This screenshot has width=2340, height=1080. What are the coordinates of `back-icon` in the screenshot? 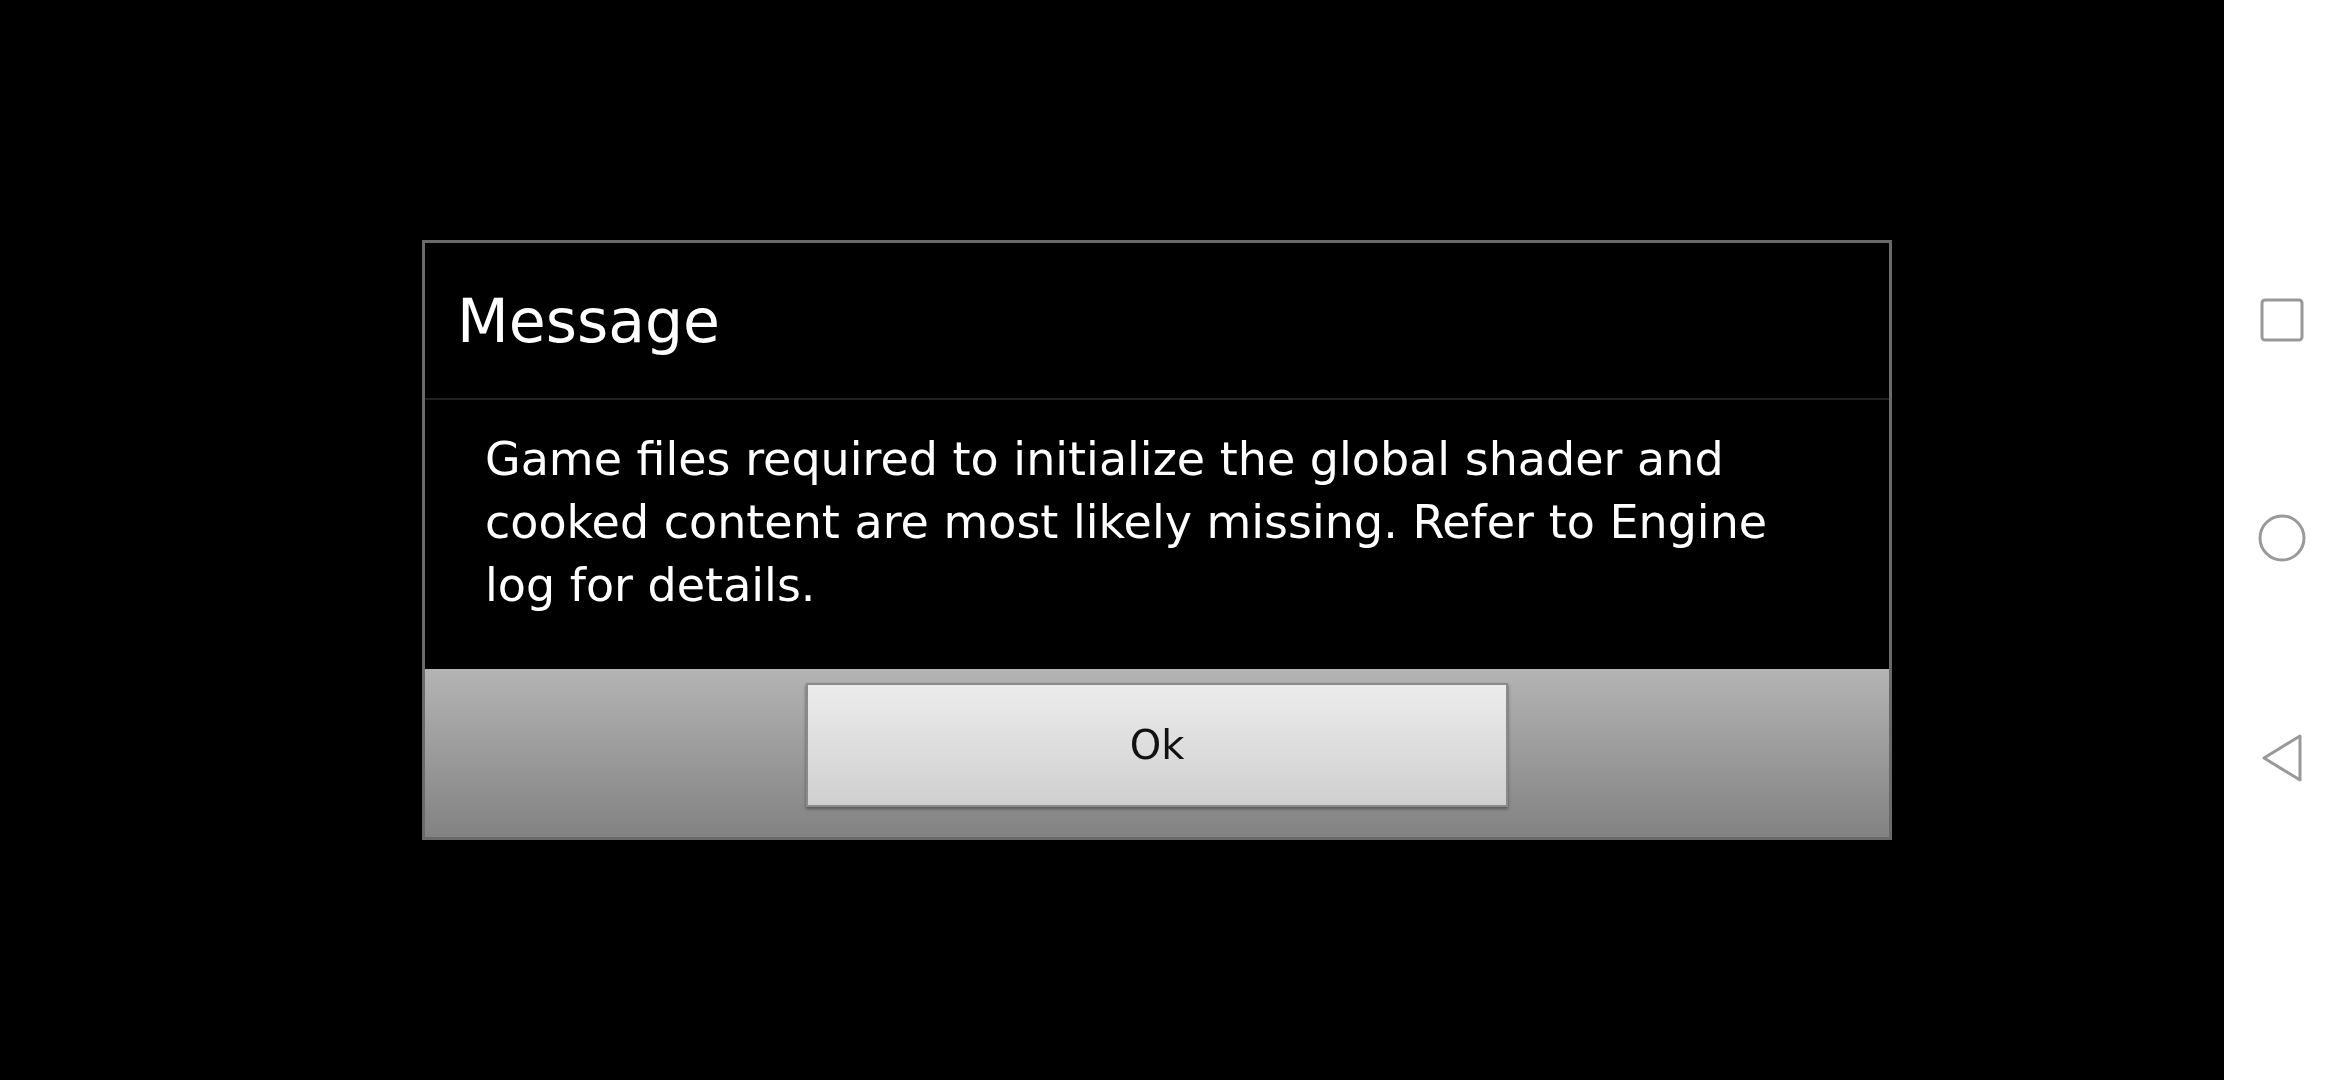 It's located at (2282, 758).